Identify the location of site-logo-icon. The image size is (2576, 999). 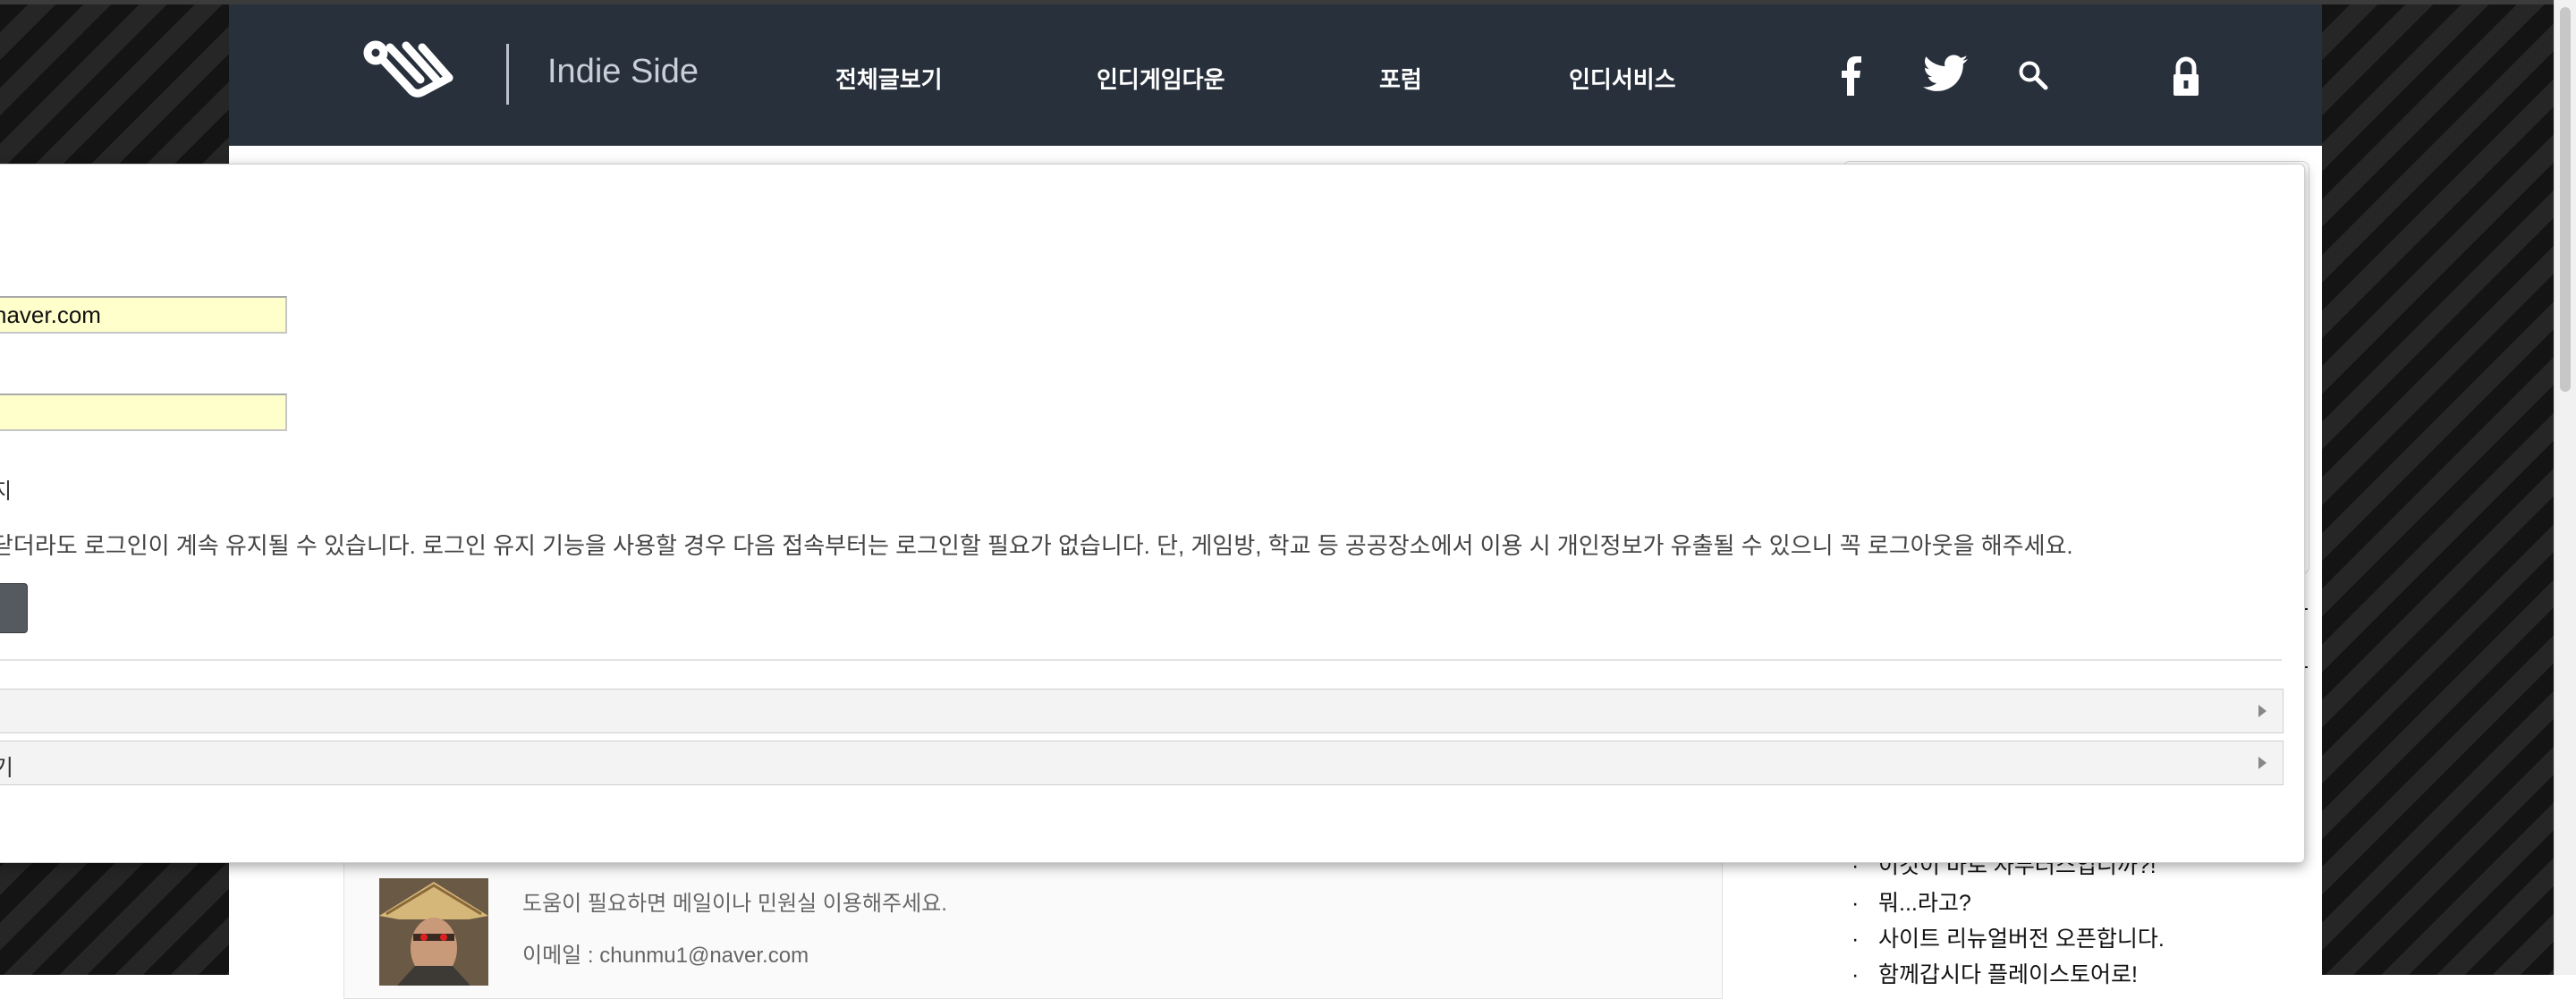
(411, 72).